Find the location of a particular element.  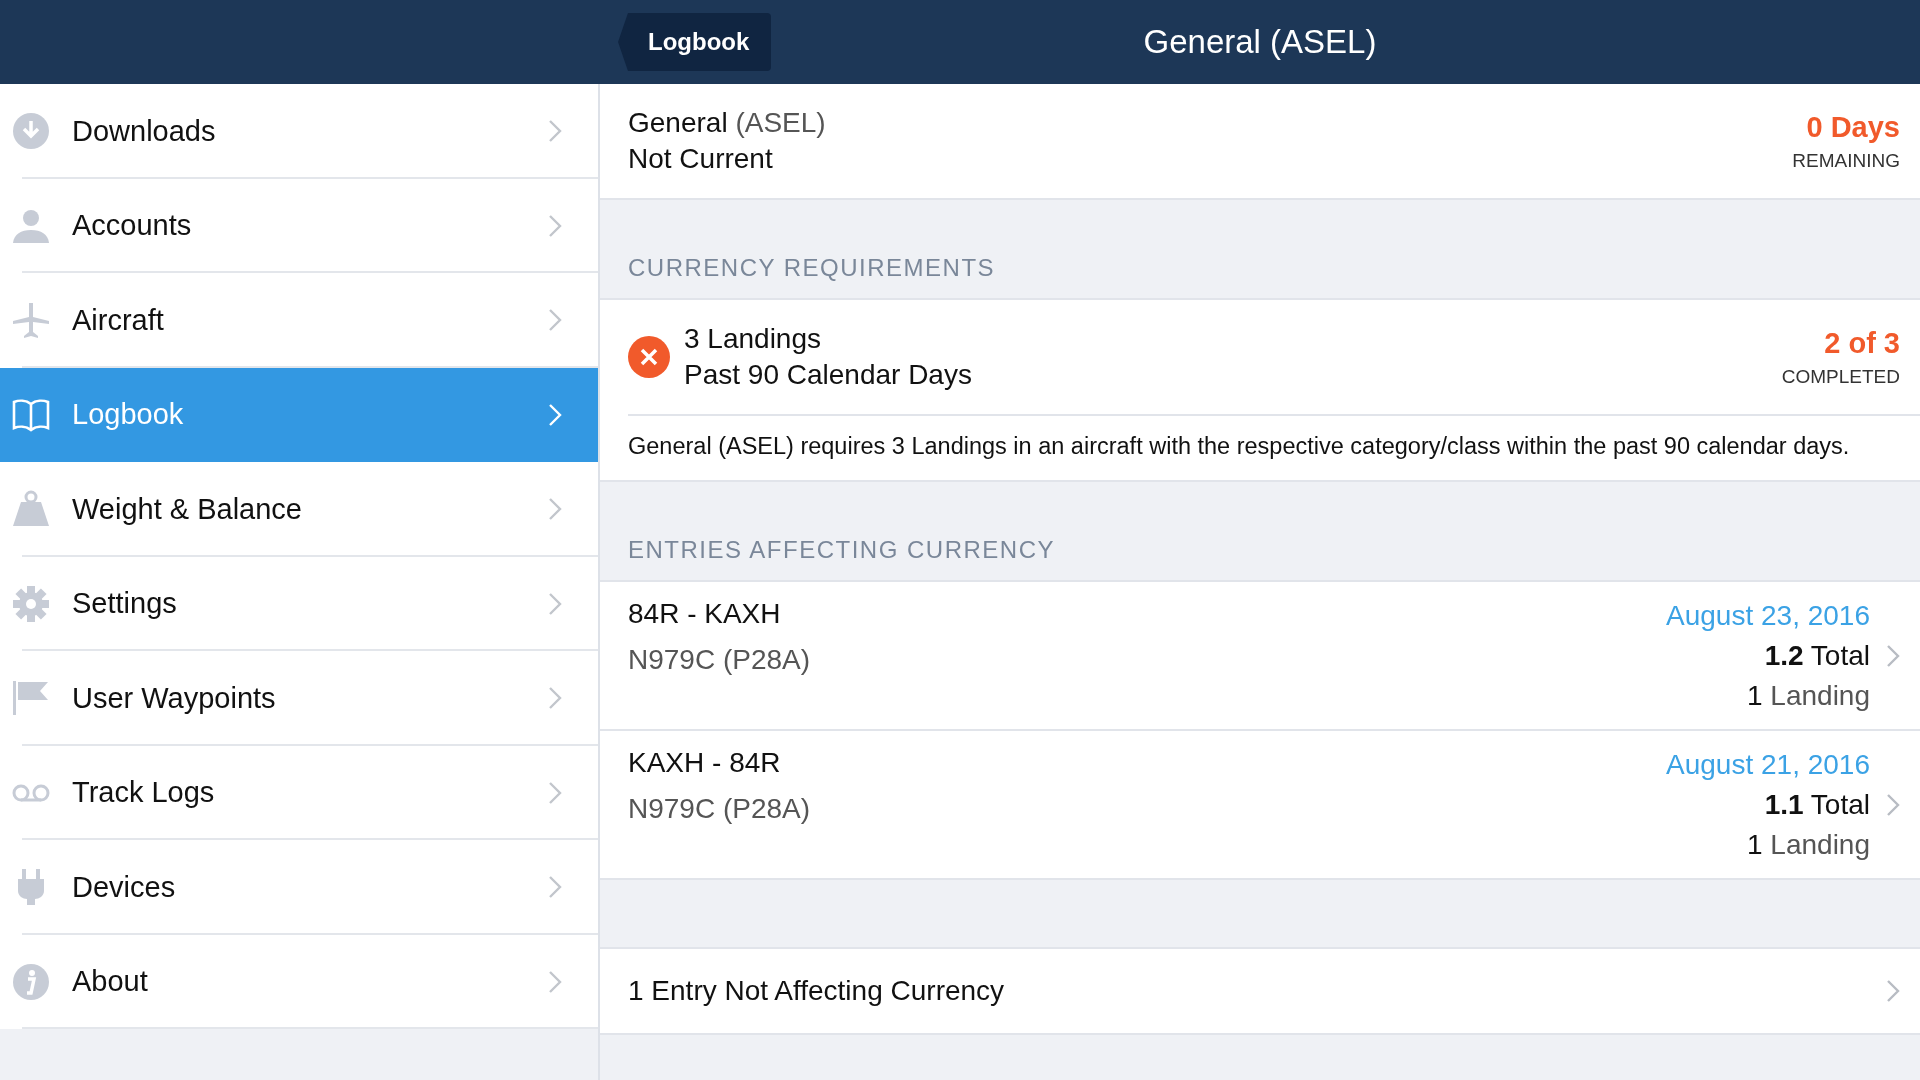

back-button: Logbook is located at coordinates (695, 42).